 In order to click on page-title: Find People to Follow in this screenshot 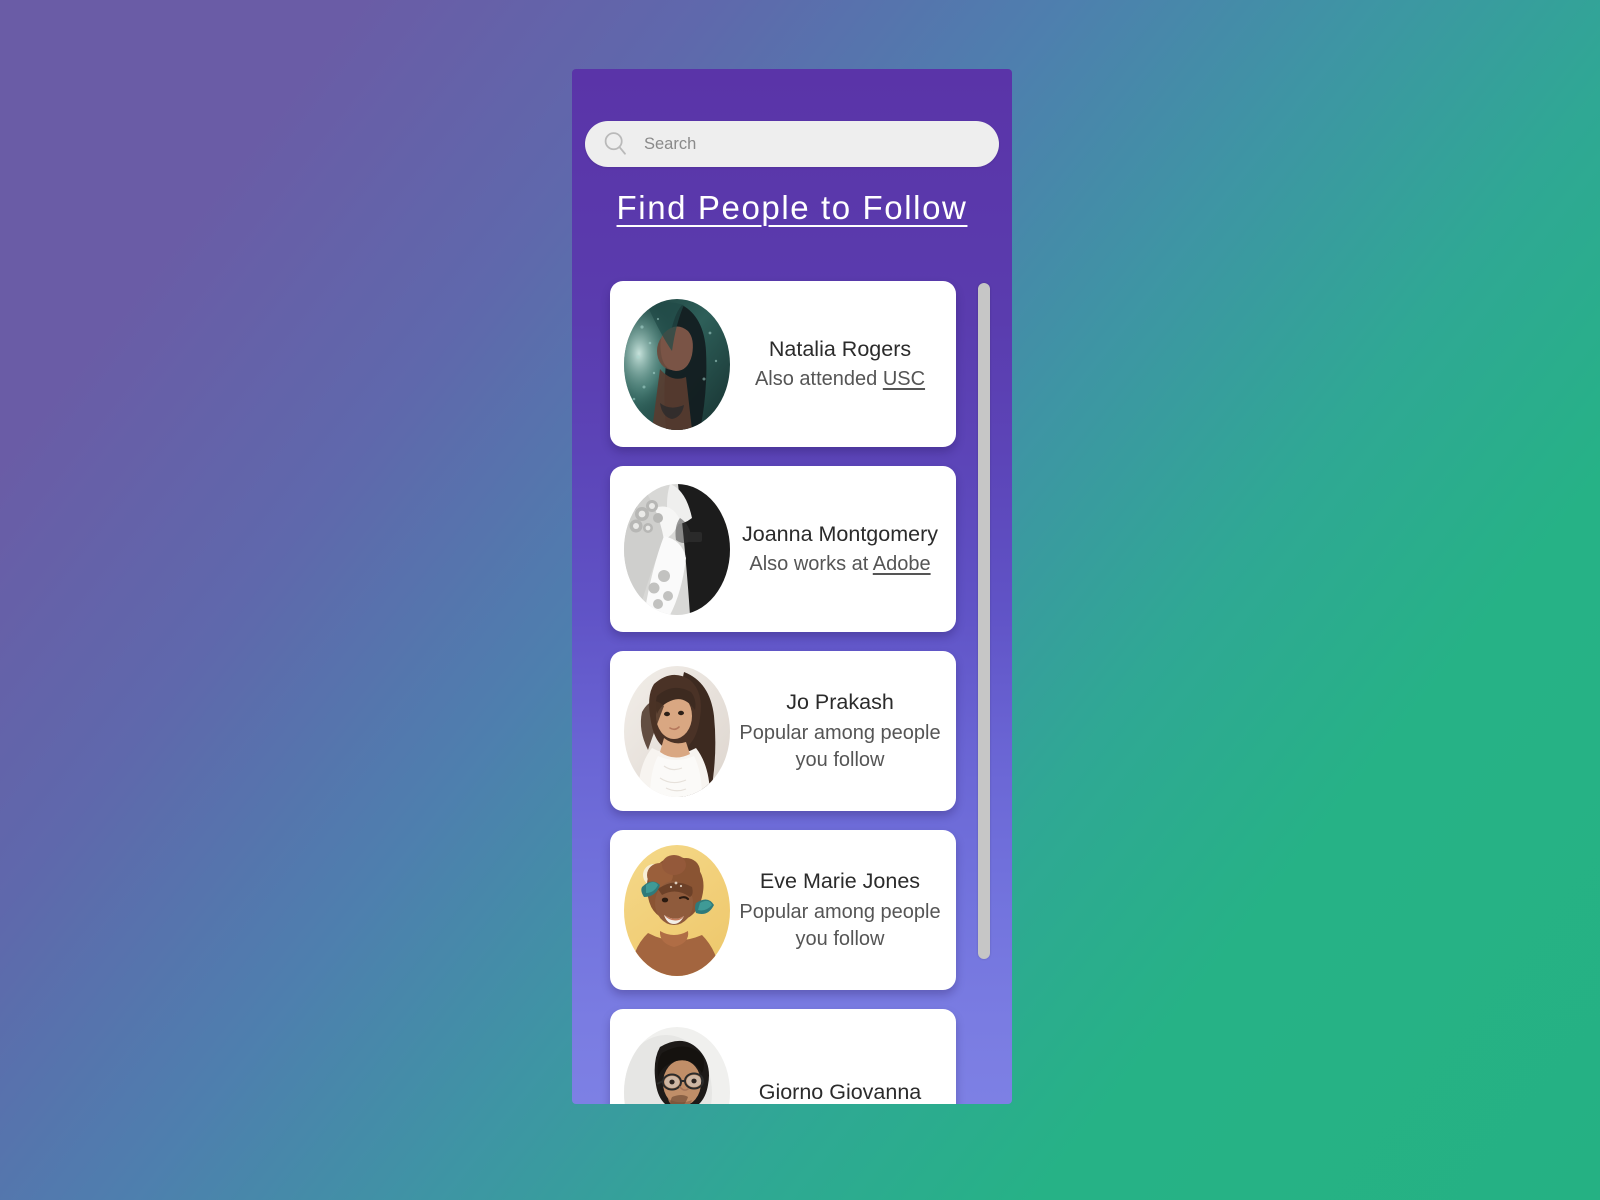, I will do `click(792, 207)`.